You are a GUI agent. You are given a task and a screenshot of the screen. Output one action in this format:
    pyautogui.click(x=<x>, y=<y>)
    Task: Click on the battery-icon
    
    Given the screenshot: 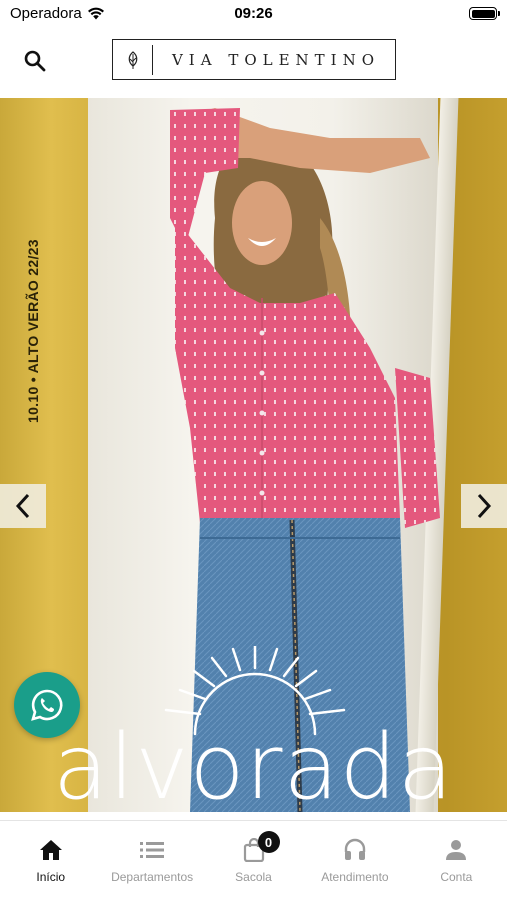 What is the action you would take?
    pyautogui.click(x=484, y=13)
    